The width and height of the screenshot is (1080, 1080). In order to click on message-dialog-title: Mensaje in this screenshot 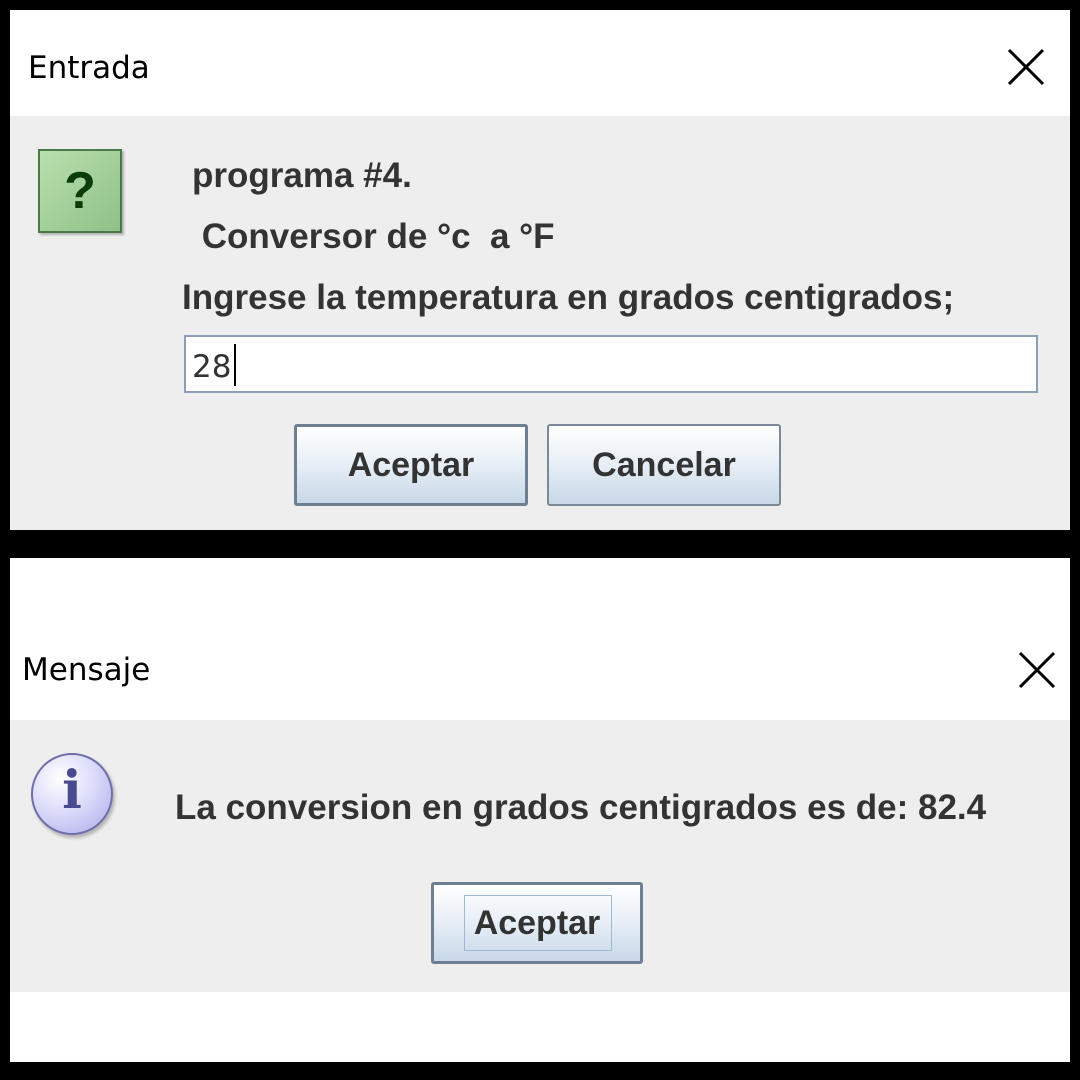, I will do `click(86, 670)`.